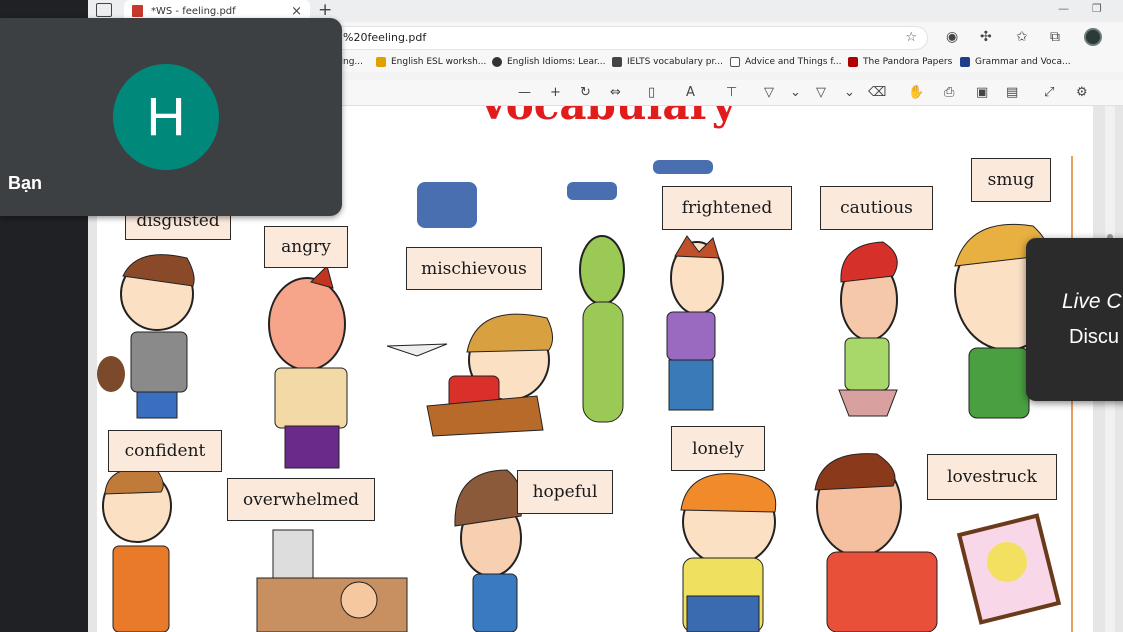 This screenshot has width=1123, height=632. I want to click on word-lovestruck: lovestruck, so click(992, 477).